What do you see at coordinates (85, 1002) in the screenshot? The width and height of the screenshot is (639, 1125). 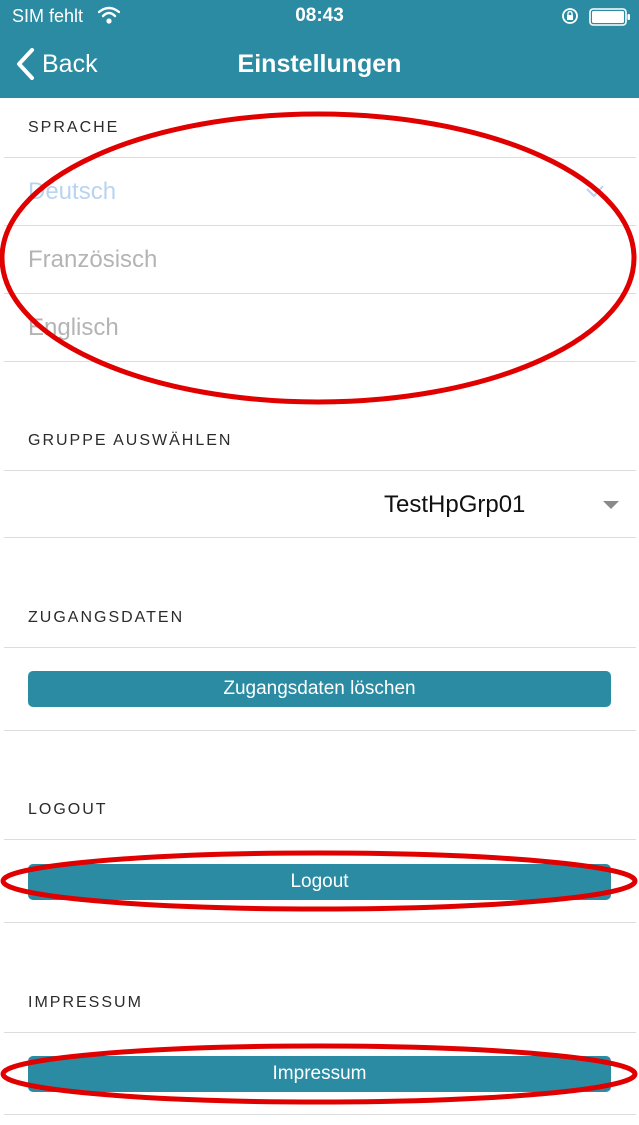 I see `section-header-imprint: IMPRESSUM` at bounding box center [85, 1002].